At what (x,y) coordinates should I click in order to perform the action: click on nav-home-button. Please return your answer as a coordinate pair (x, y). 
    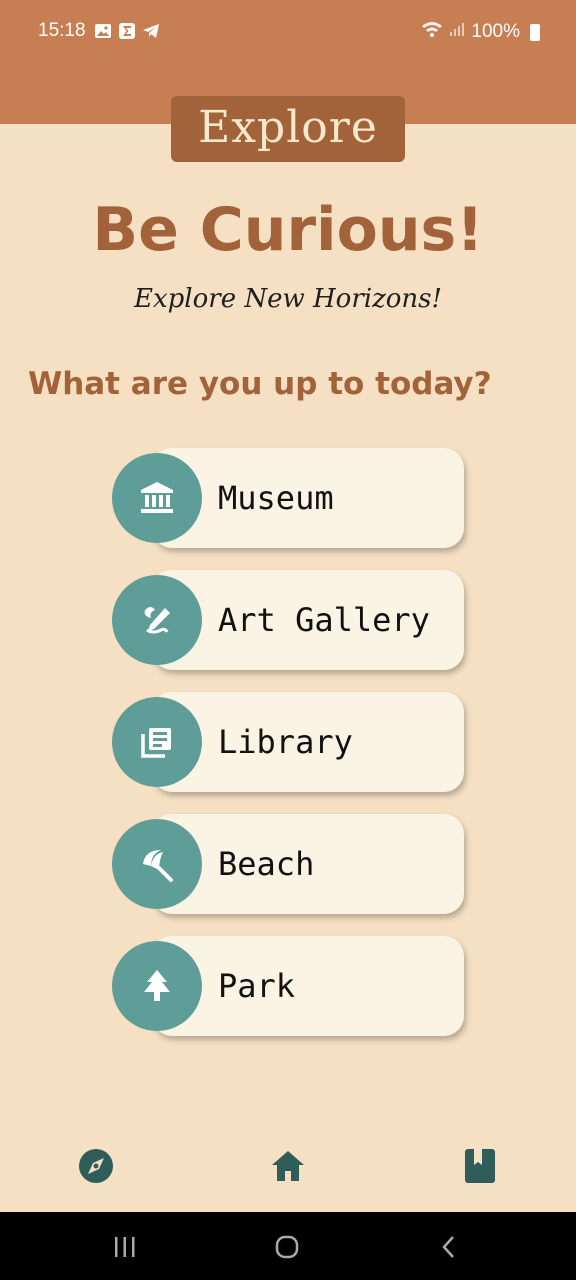
    Looking at the image, I should click on (288, 1166).